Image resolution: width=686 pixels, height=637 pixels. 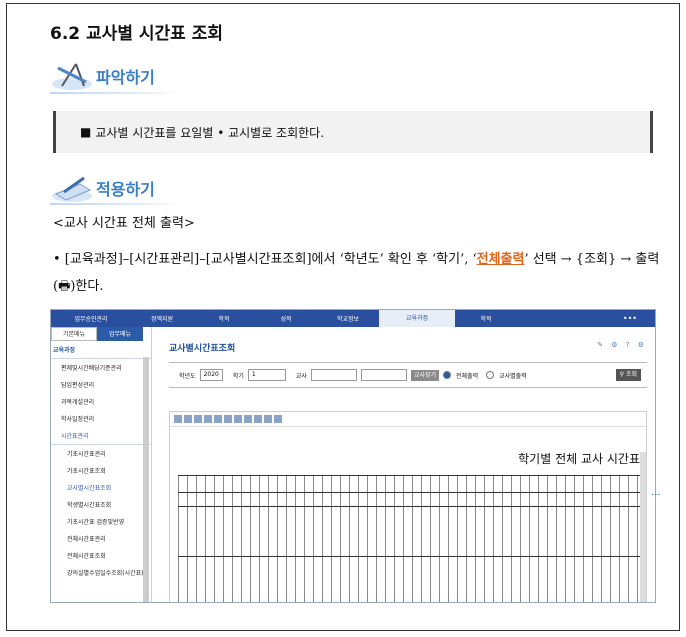 I want to click on page-title: 교사별시간표조회, so click(x=202, y=349).